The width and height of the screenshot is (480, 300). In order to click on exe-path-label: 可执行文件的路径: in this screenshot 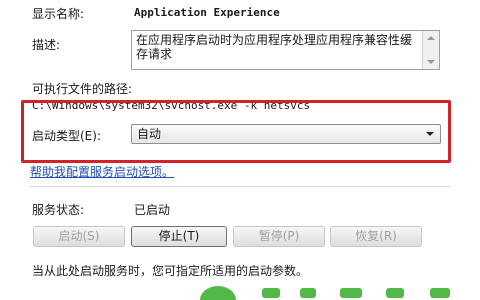, I will do `click(82, 89)`.